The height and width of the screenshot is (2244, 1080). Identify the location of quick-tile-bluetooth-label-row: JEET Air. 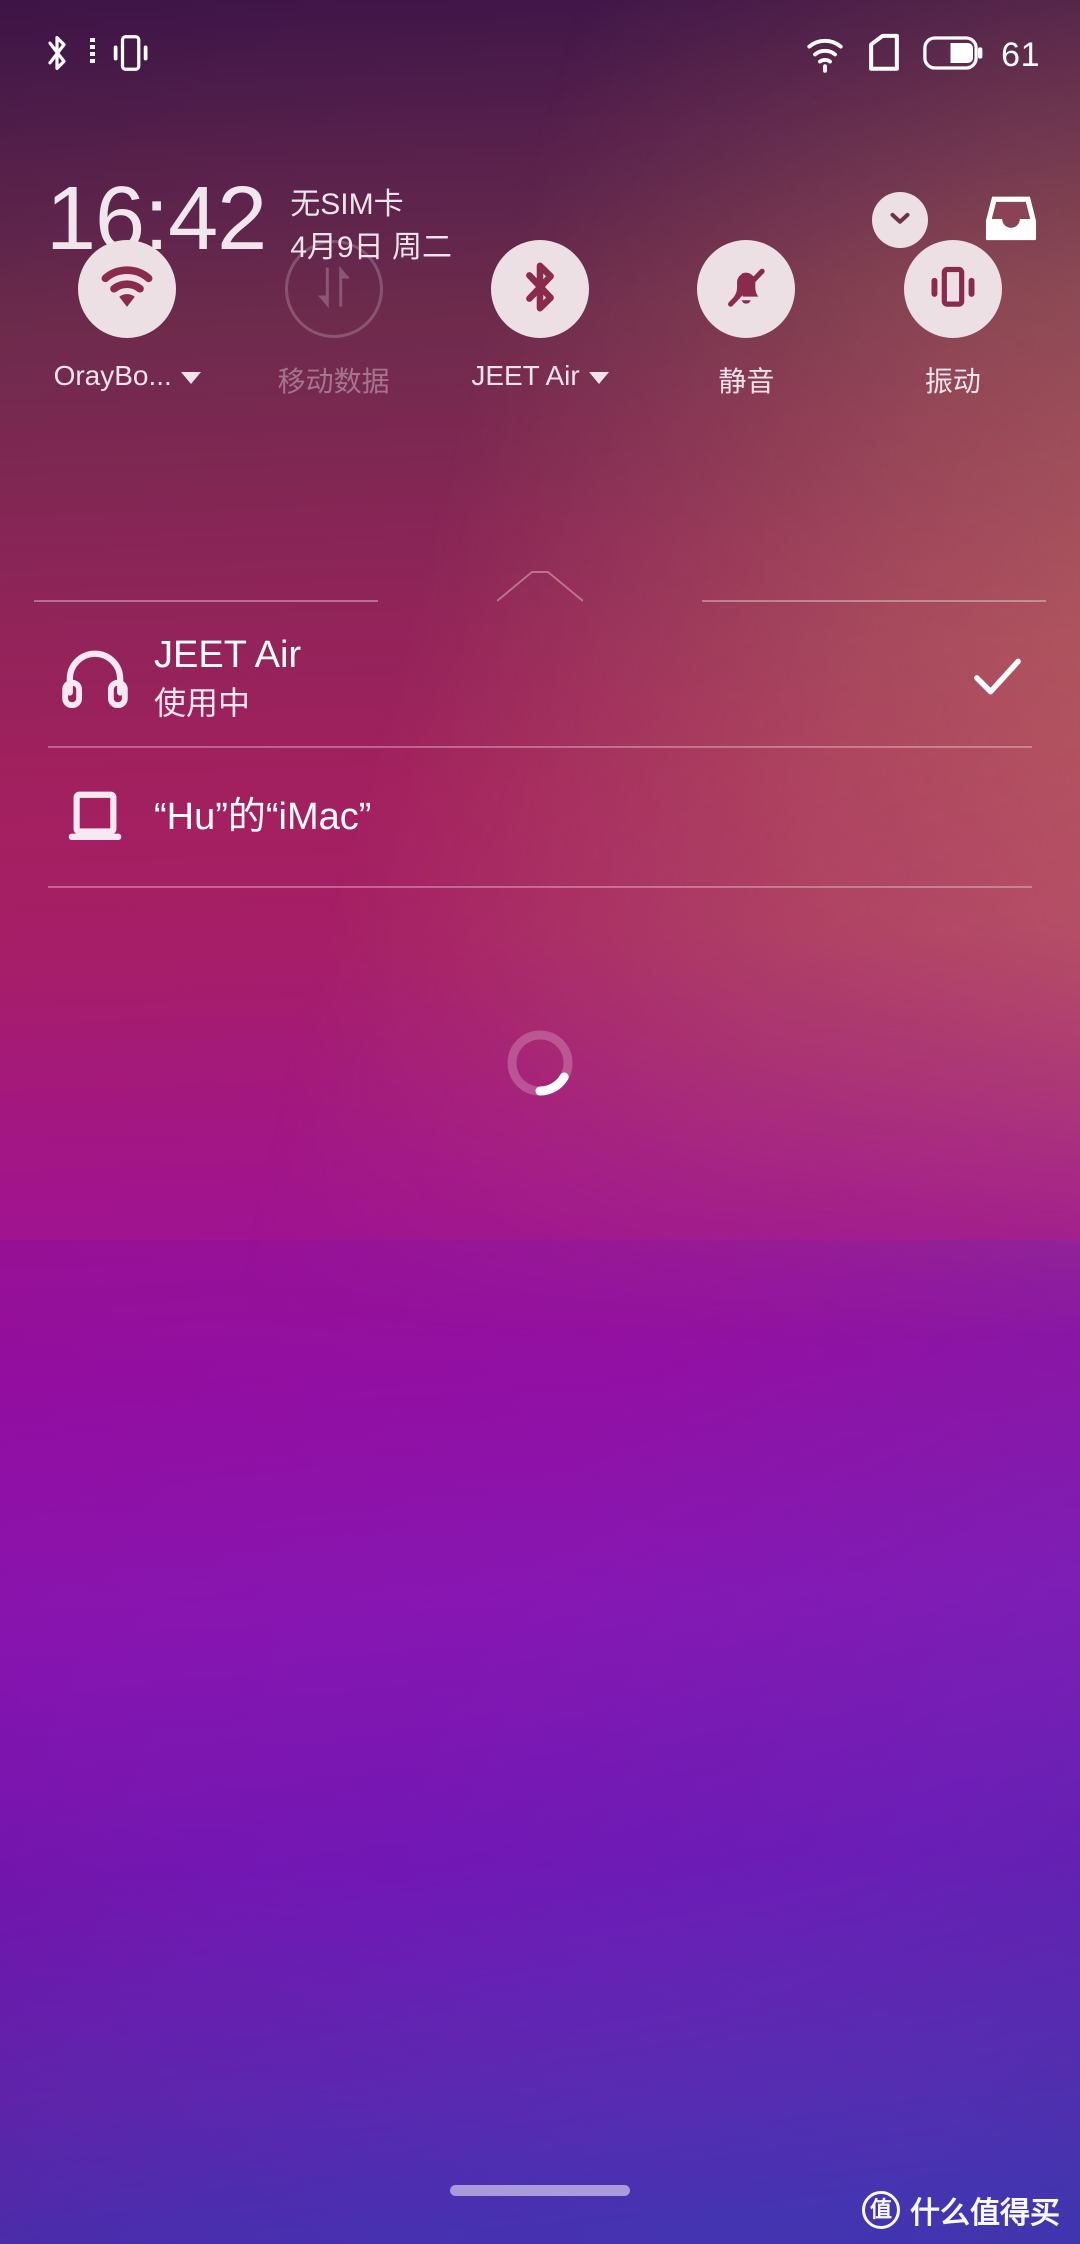
(540, 376).